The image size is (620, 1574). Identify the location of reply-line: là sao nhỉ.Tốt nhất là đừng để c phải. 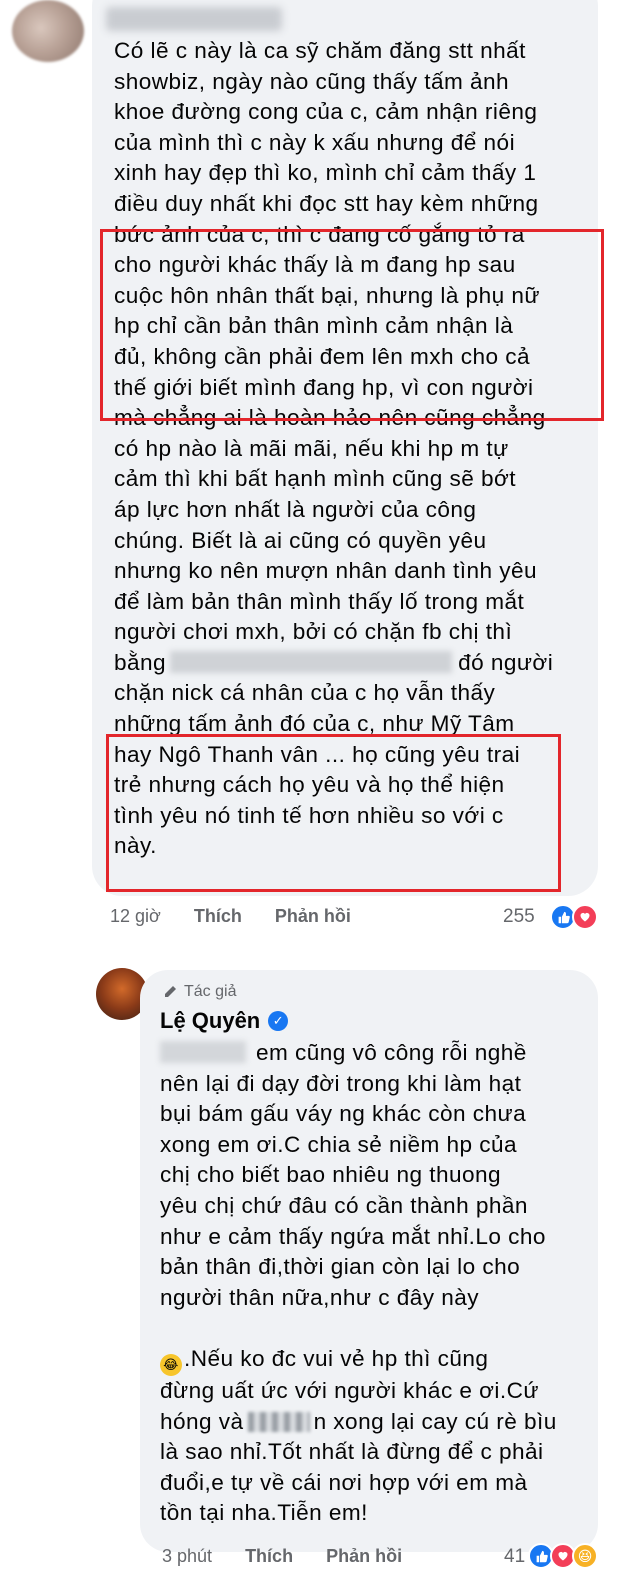
(352, 1452).